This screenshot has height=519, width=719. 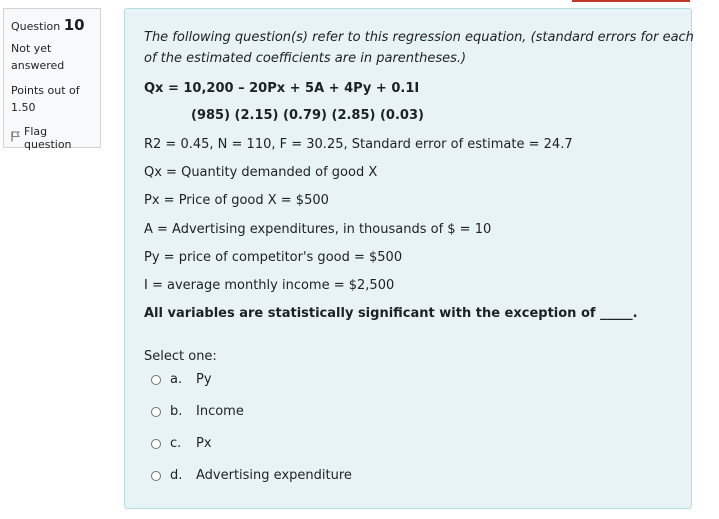 I want to click on flag-icon, so click(x=15, y=138).